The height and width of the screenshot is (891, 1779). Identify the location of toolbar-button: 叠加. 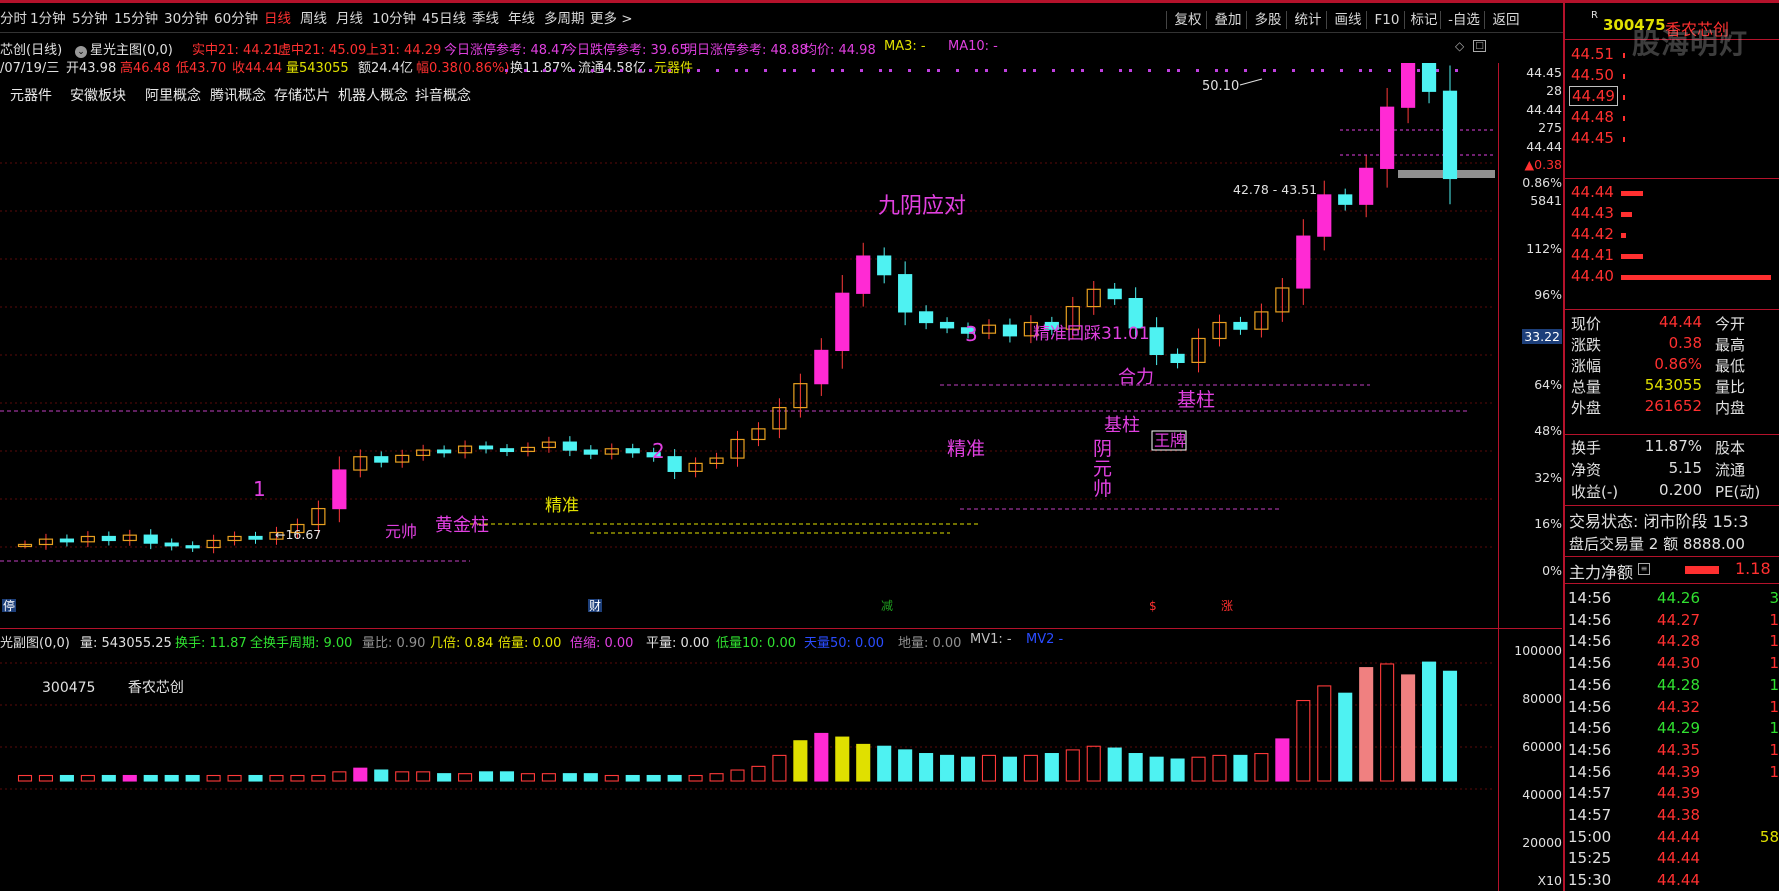
(1228, 20).